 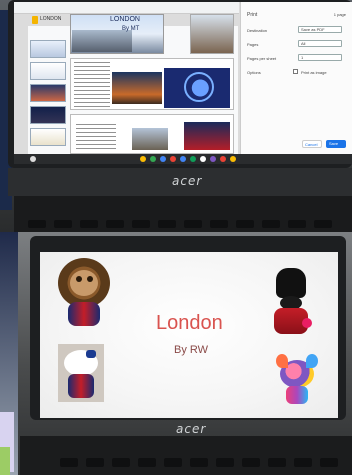 I want to click on print-as-image-checkbox, so click(x=295, y=71).